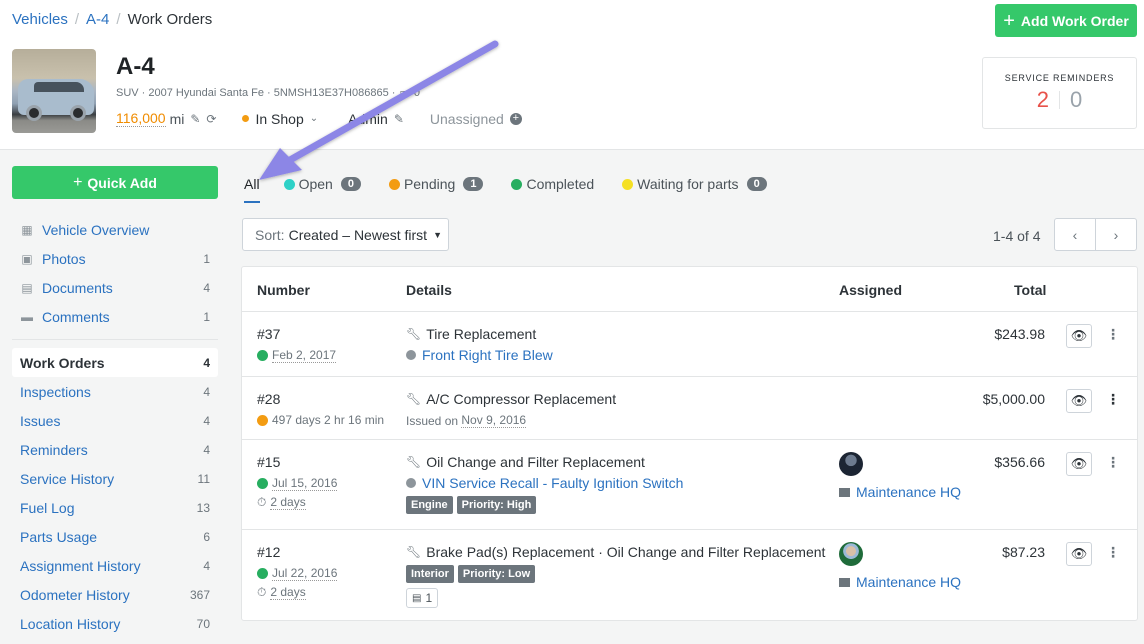 The image size is (1144, 644). I want to click on sidebar-item-issues: Issues 4, so click(115, 420).